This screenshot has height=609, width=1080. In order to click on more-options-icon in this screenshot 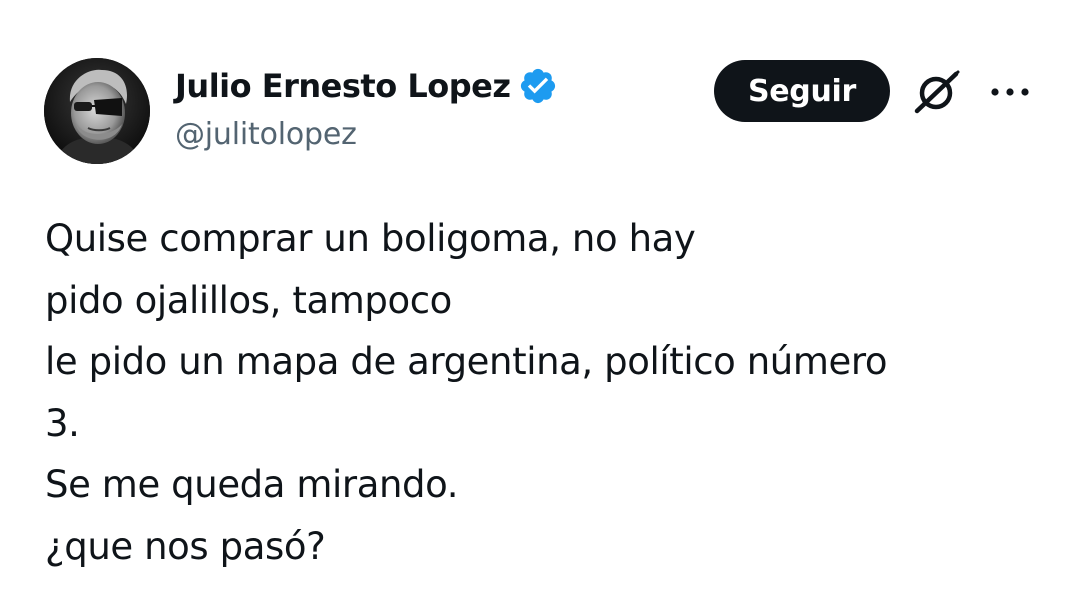, I will do `click(1010, 92)`.